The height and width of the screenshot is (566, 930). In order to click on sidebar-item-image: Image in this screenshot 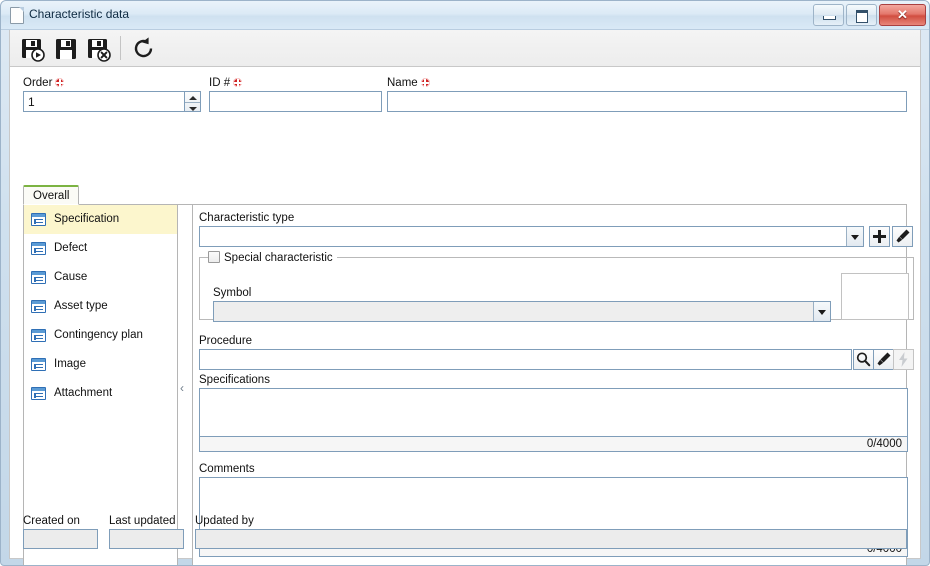, I will do `click(100, 364)`.